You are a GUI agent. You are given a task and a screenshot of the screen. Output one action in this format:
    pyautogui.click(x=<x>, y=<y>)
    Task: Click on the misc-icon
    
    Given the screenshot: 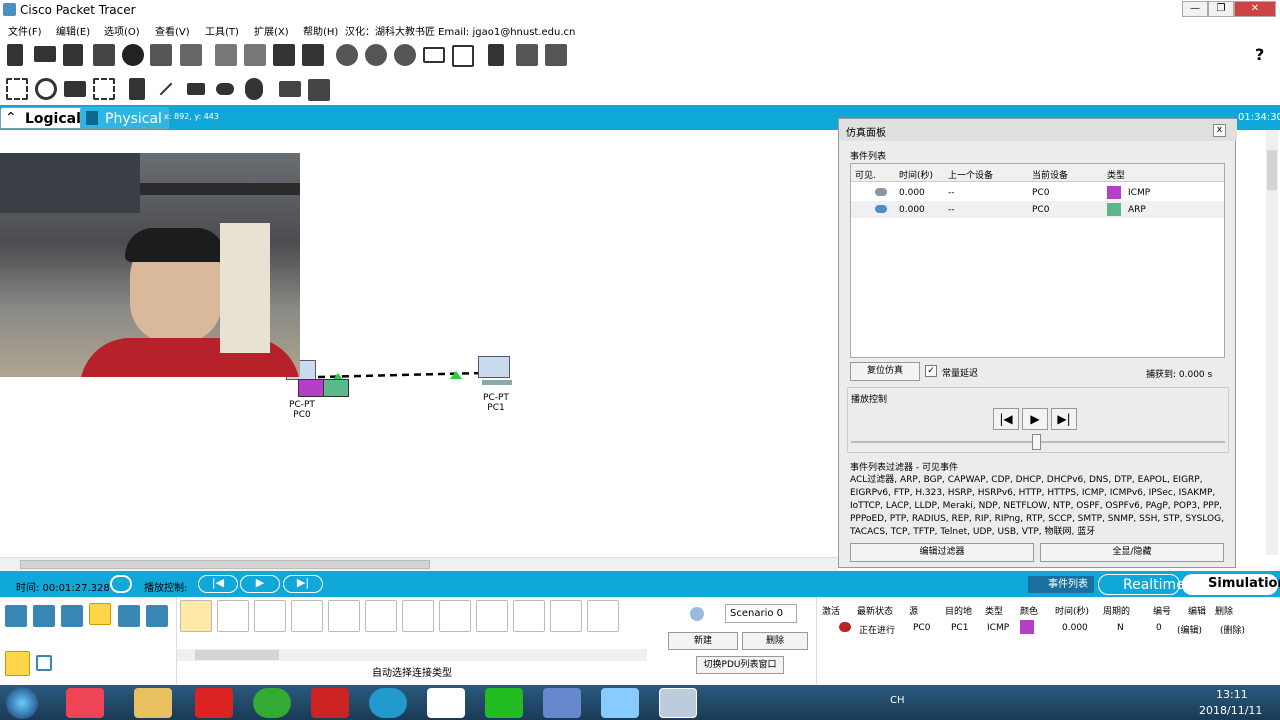 What is the action you would take?
    pyautogui.click(x=129, y=616)
    